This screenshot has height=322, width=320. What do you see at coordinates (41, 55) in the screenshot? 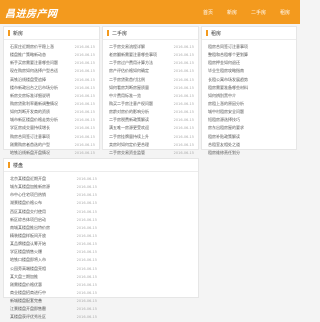
I see `list-item-title: 楼盘推广策略新动态` at bounding box center [41, 55].